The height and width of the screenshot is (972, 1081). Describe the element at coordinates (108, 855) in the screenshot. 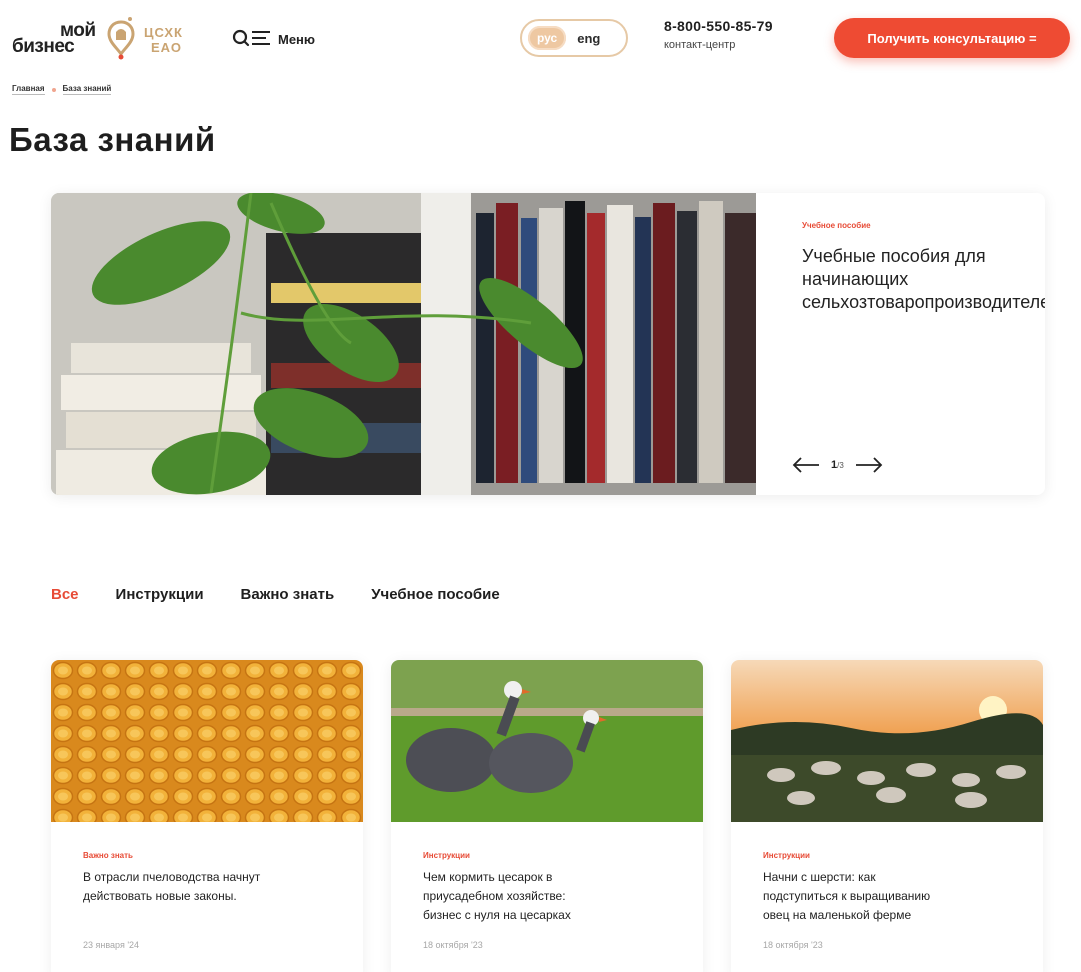

I see `card-tag: Важно знать` at that location.